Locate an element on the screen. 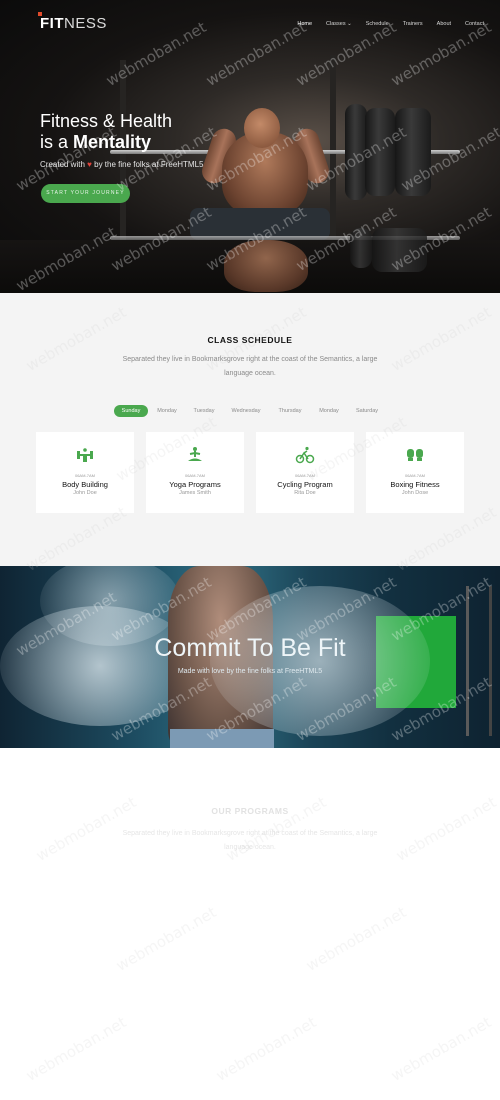 The width and height of the screenshot is (500, 1100). lifter-head is located at coordinates (262, 128).